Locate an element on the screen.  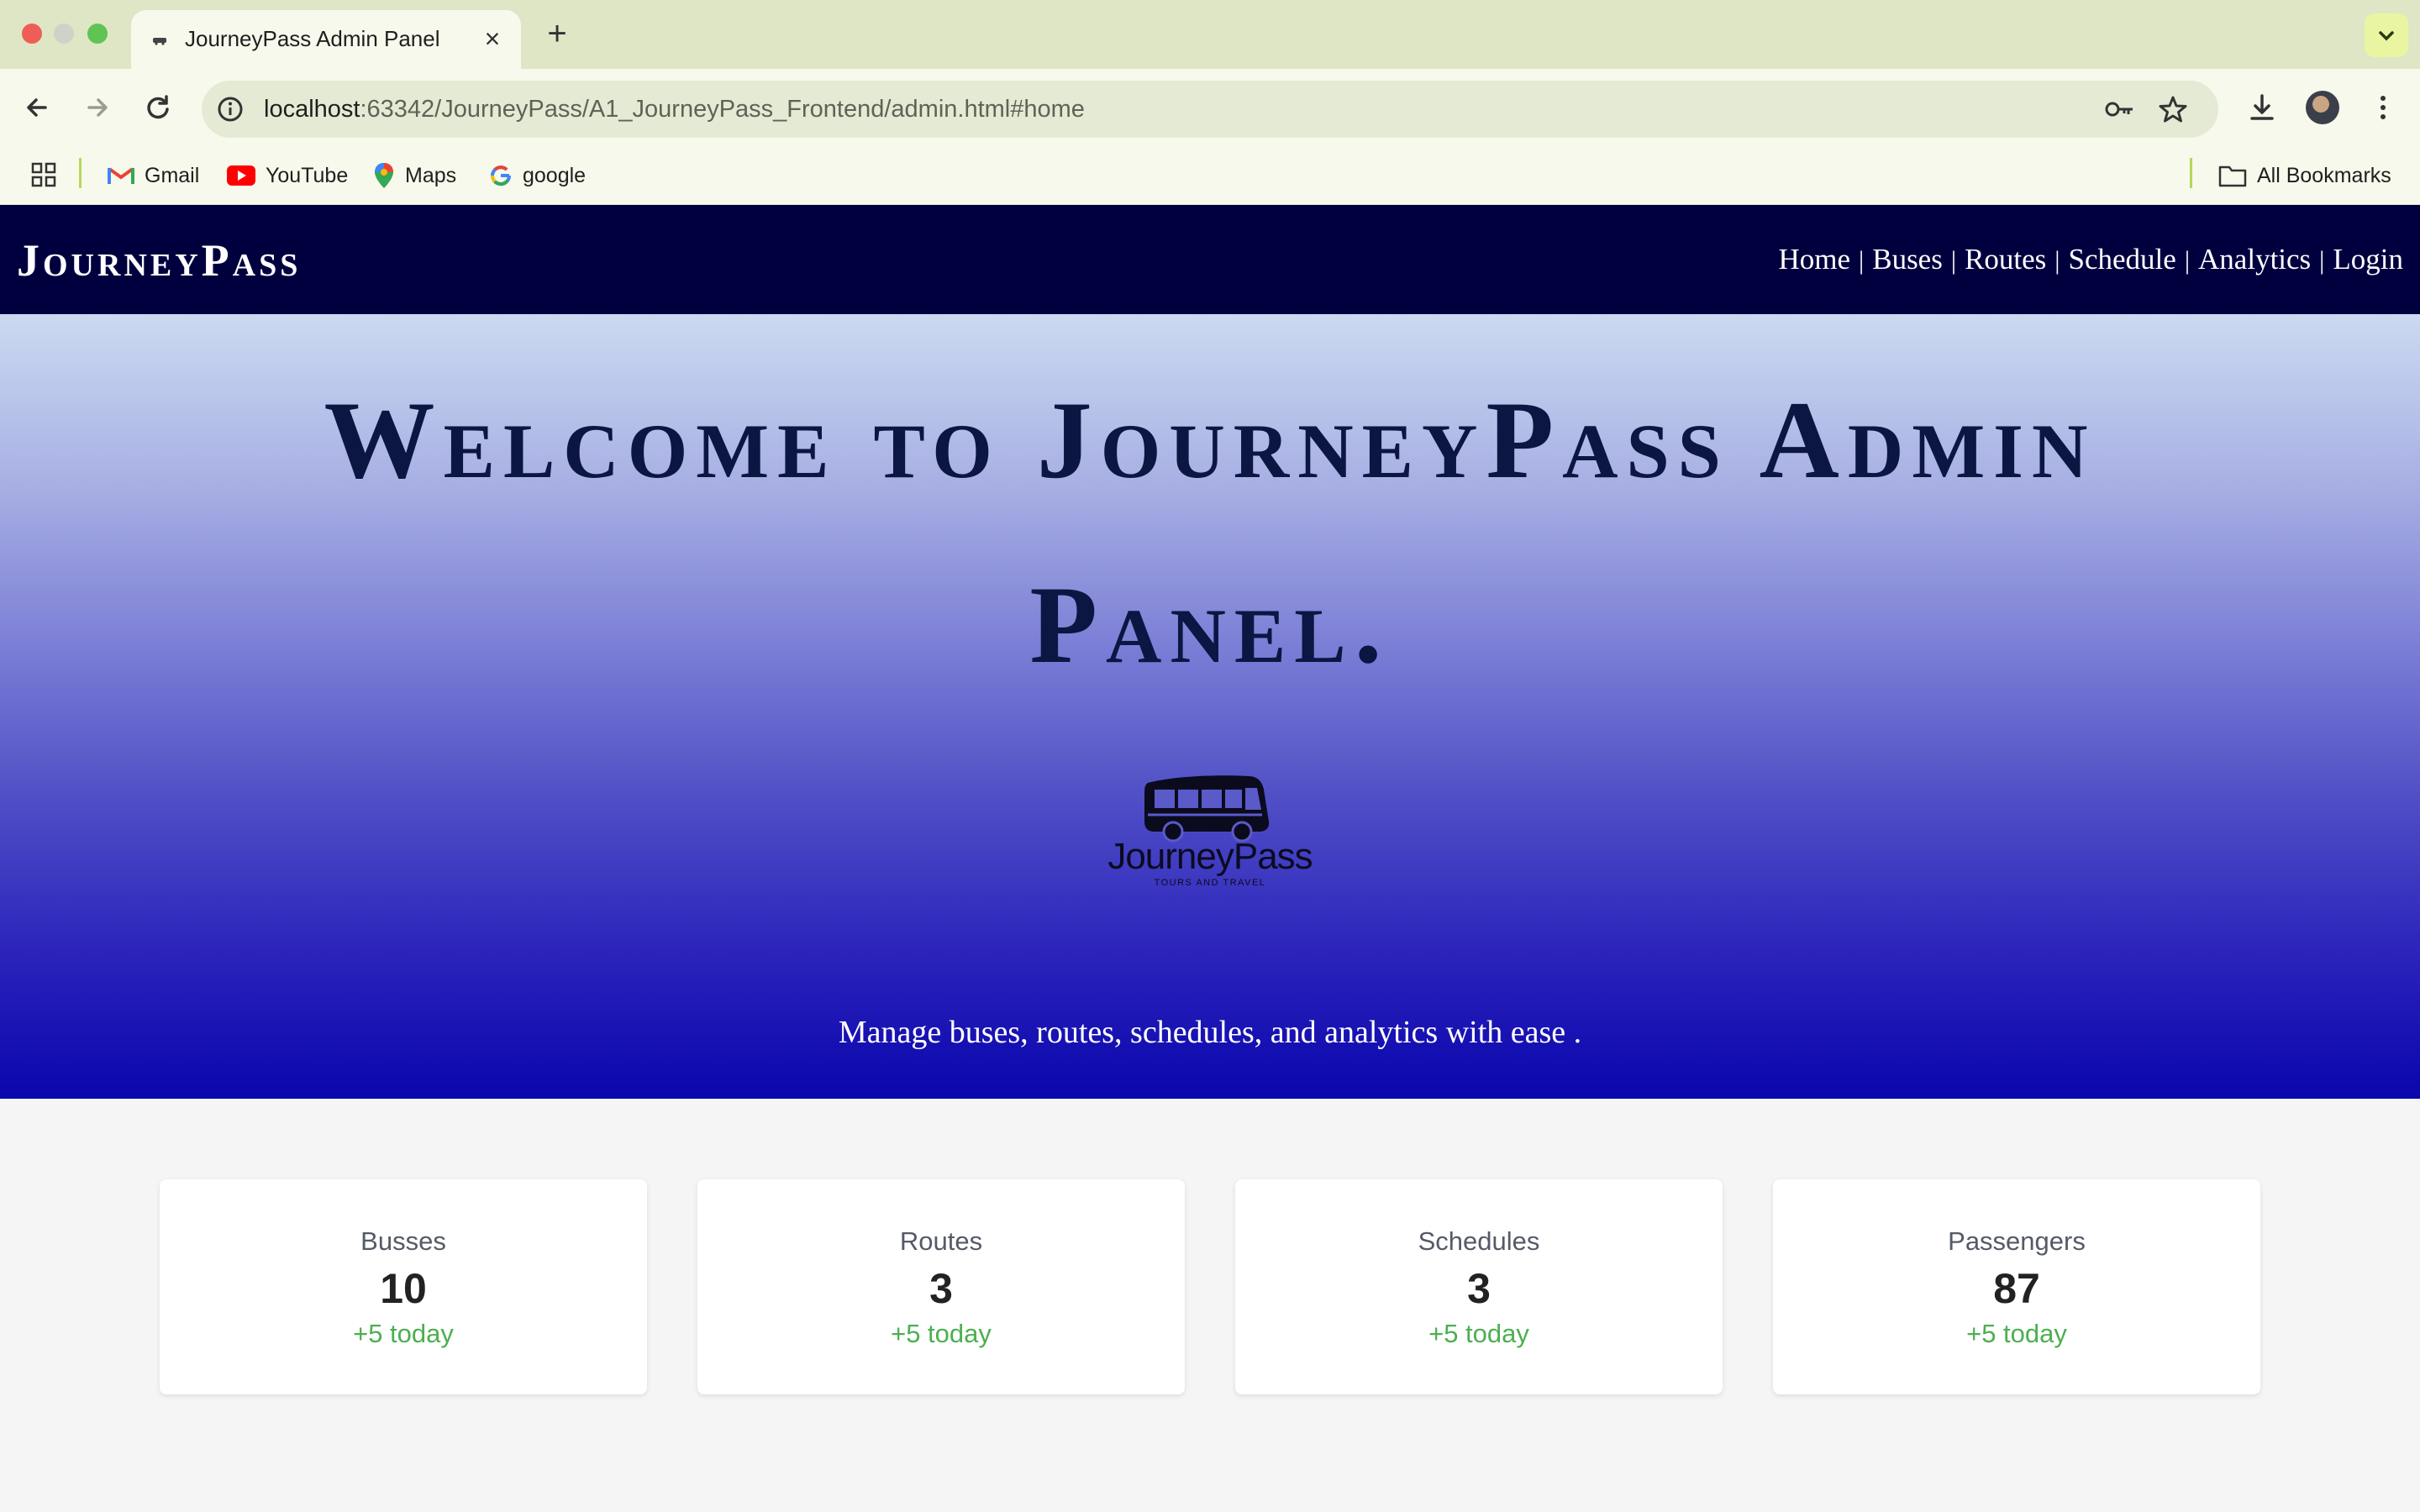
hero-title: Welcome to JourneyPass Admin Panel. is located at coordinates (1210, 532).